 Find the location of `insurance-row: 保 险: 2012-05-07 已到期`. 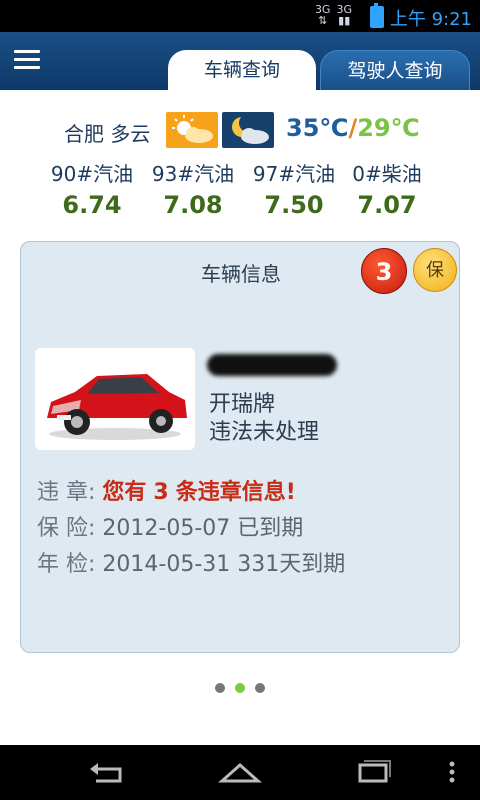

insurance-row: 保 险: 2012-05-07 已到期 is located at coordinates (170, 526).